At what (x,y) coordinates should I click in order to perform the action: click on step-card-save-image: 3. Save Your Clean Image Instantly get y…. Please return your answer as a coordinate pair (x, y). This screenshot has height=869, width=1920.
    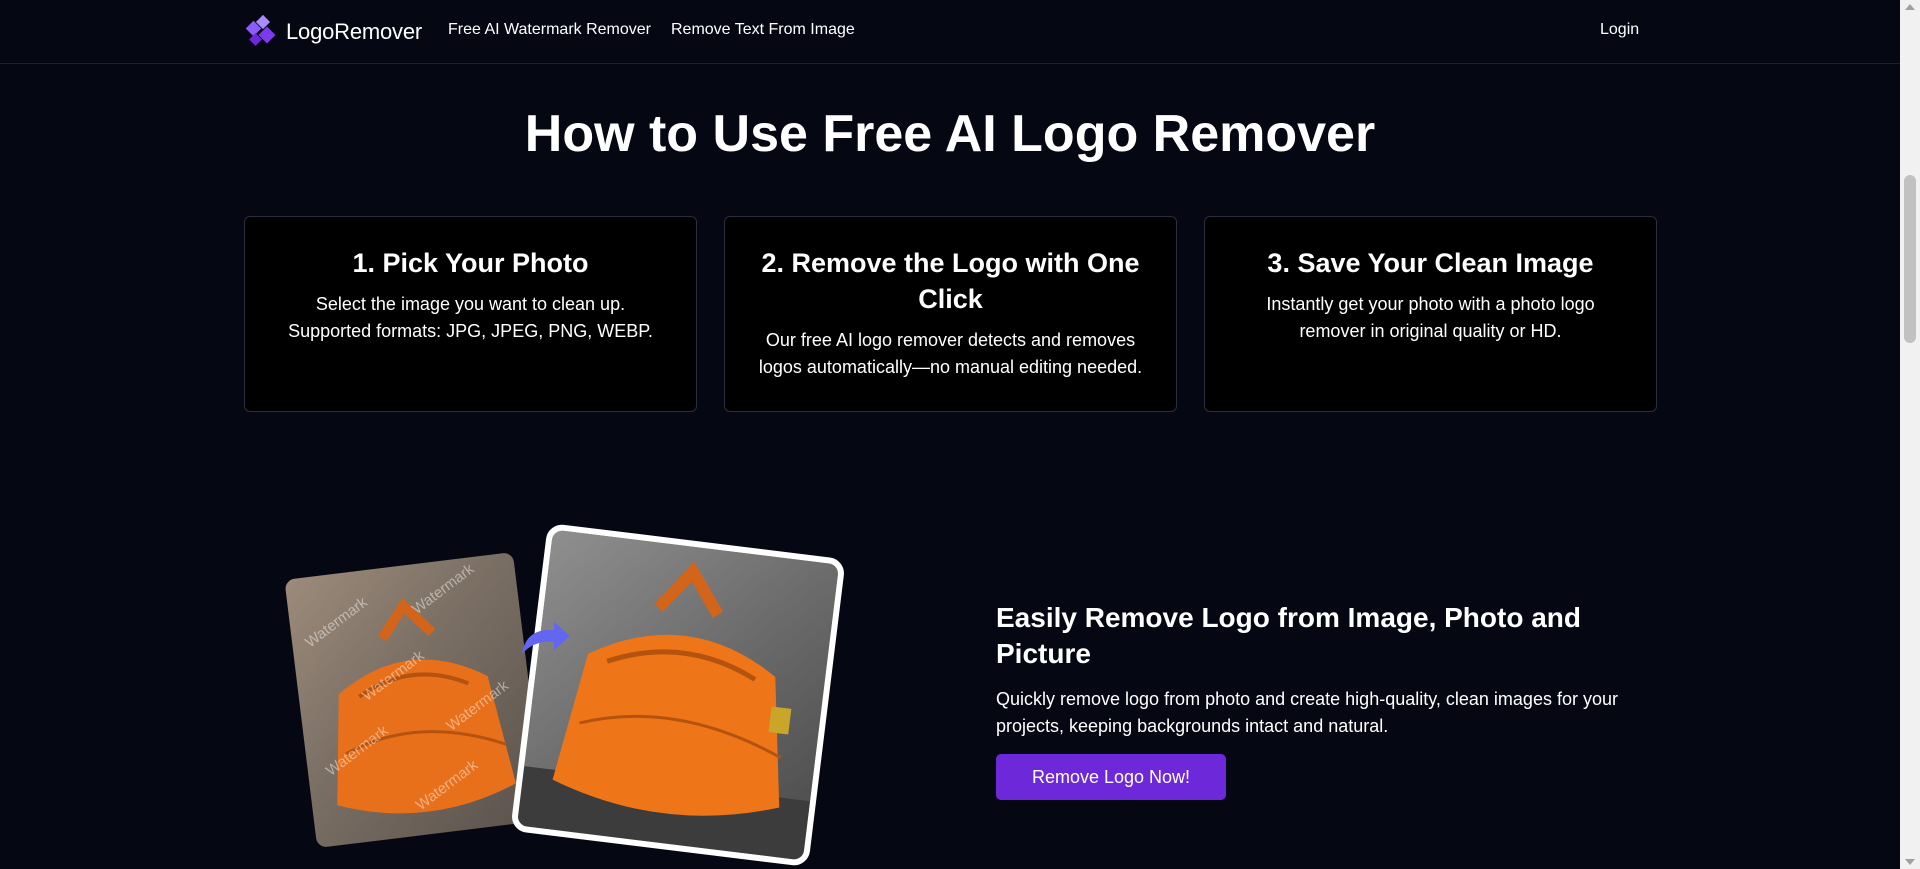
    Looking at the image, I should click on (1430, 314).